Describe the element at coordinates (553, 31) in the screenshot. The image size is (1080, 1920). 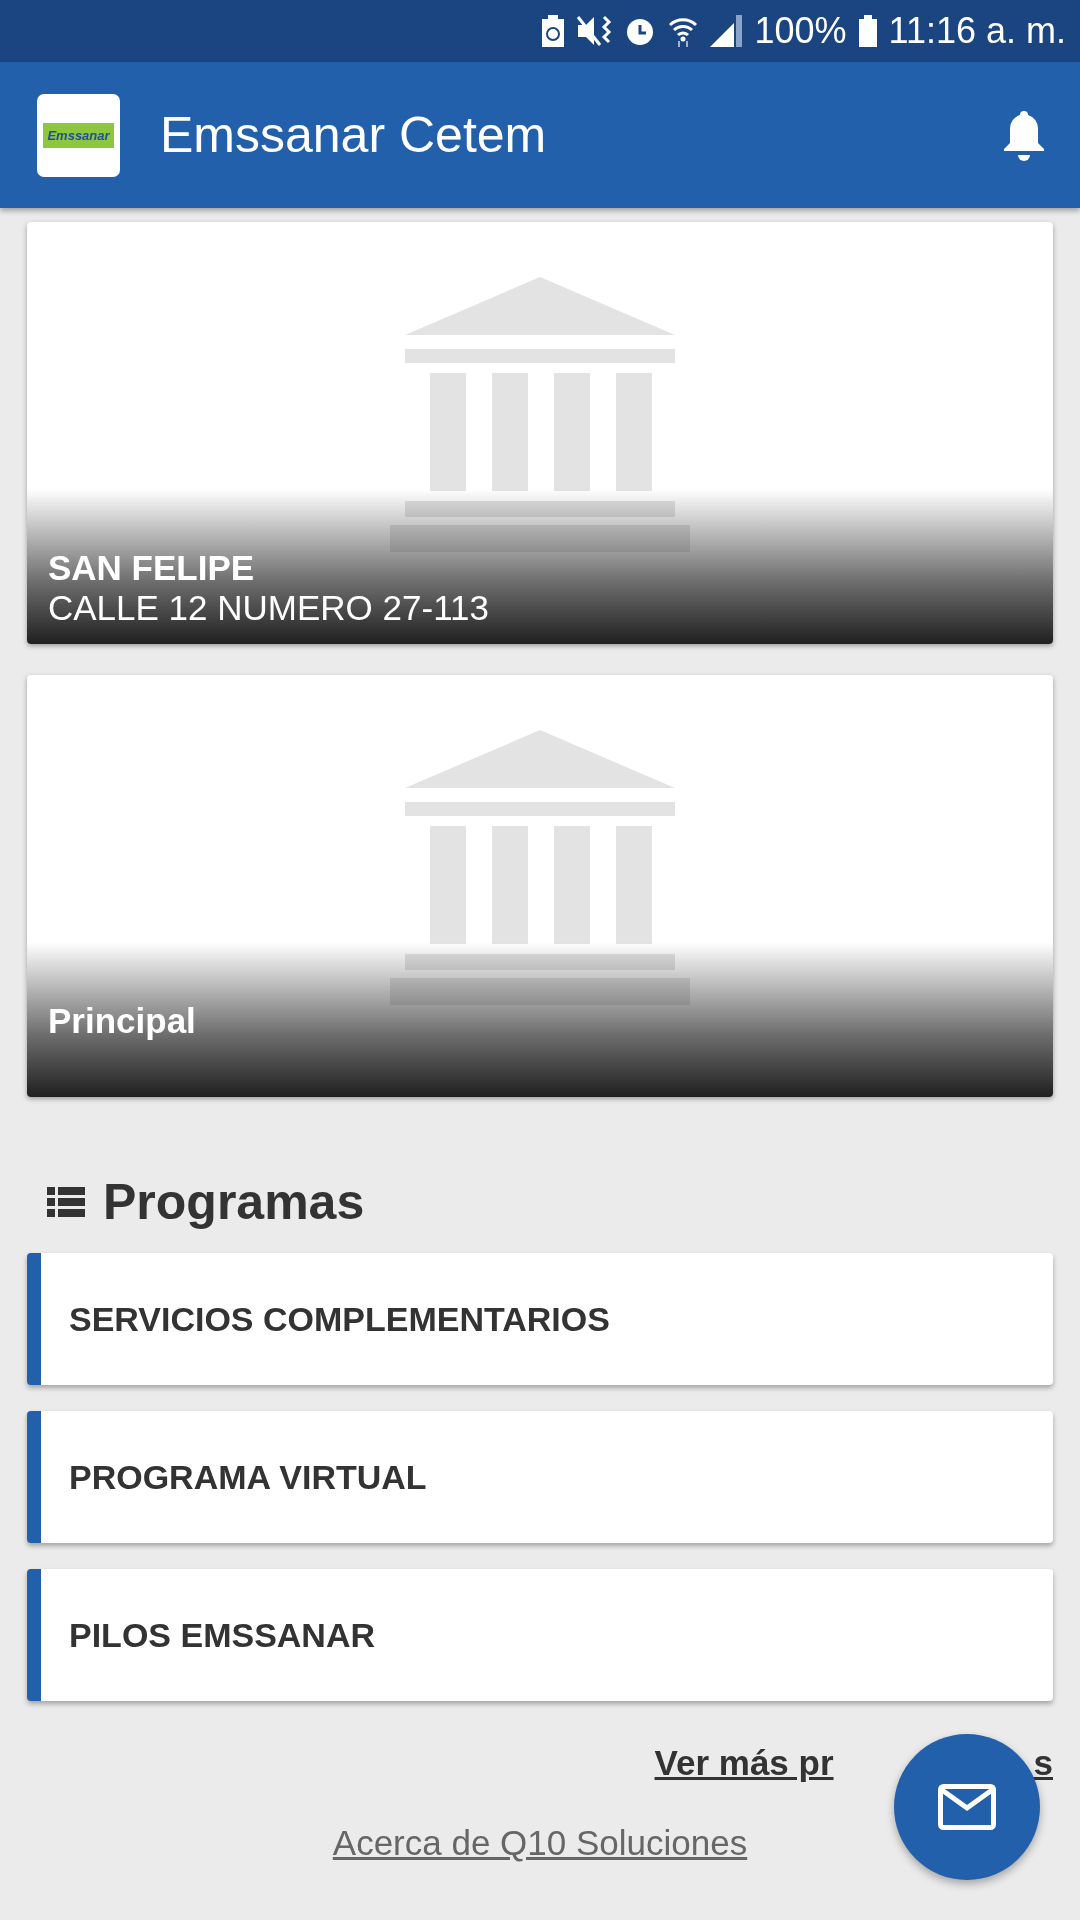
I see `battery-saver-icon` at that location.